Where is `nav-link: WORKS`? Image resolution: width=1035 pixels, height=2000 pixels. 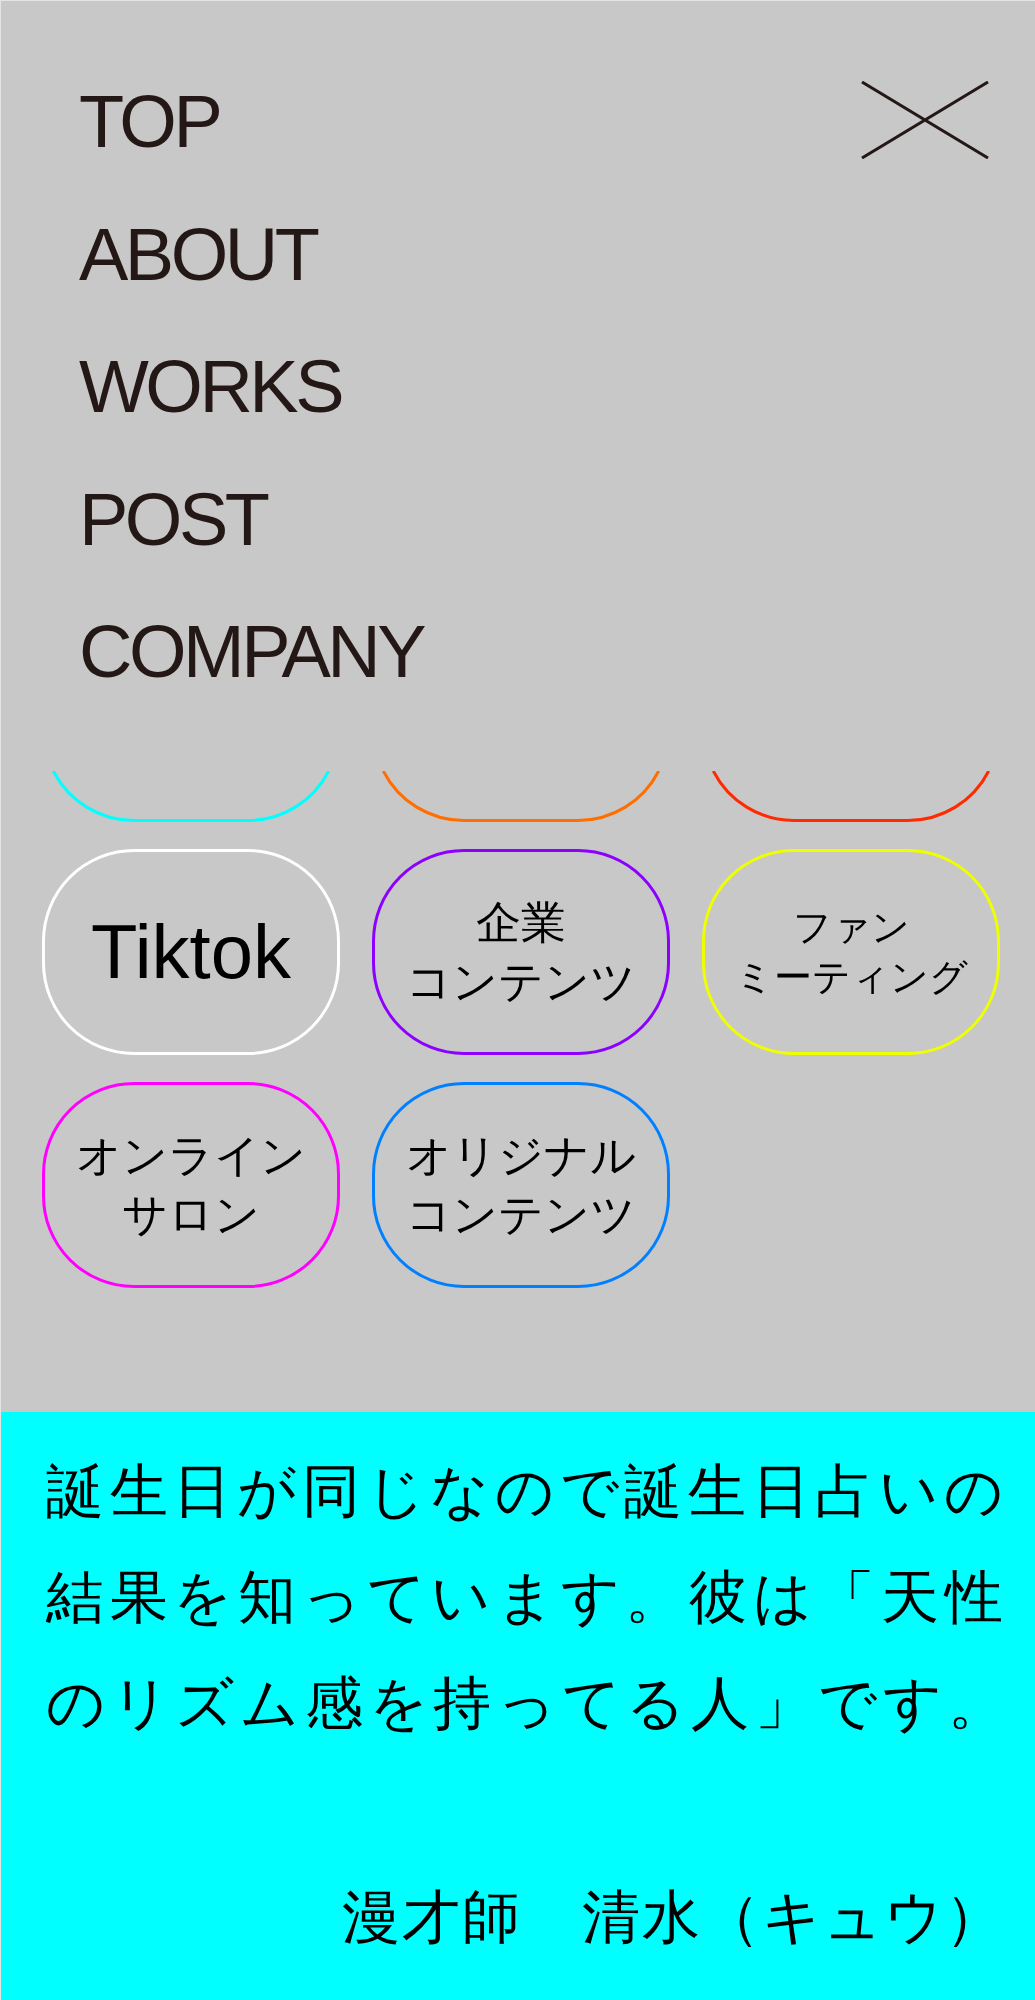
nav-link: WORKS is located at coordinates (210, 387).